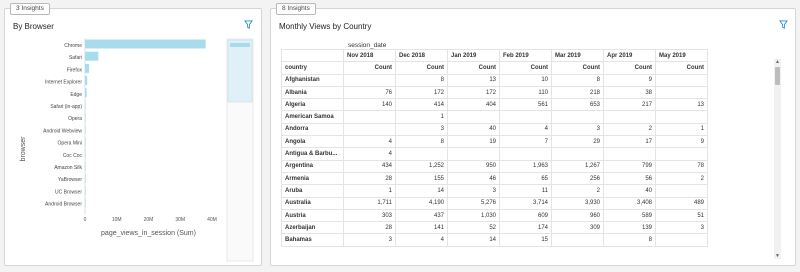  What do you see at coordinates (494, 215) in the screenshot?
I see `table-row: Austria 303 437 1,030 609 960 589 51` at bounding box center [494, 215].